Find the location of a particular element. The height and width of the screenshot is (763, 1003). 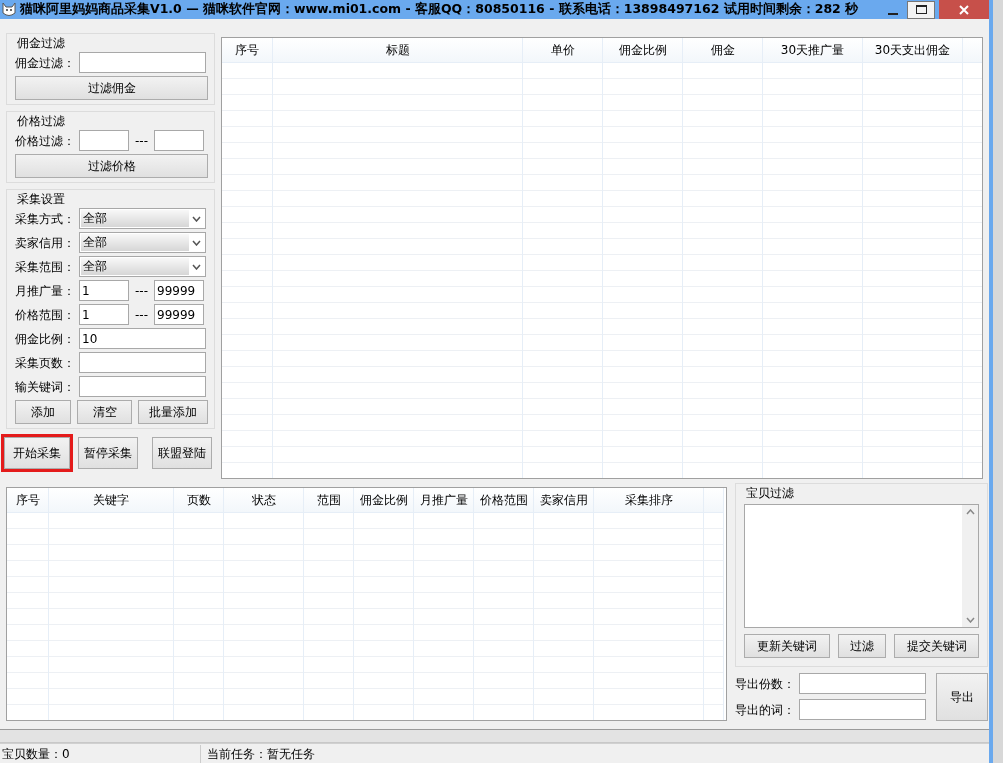

field-label: 价格过滤： is located at coordinates (45, 141).